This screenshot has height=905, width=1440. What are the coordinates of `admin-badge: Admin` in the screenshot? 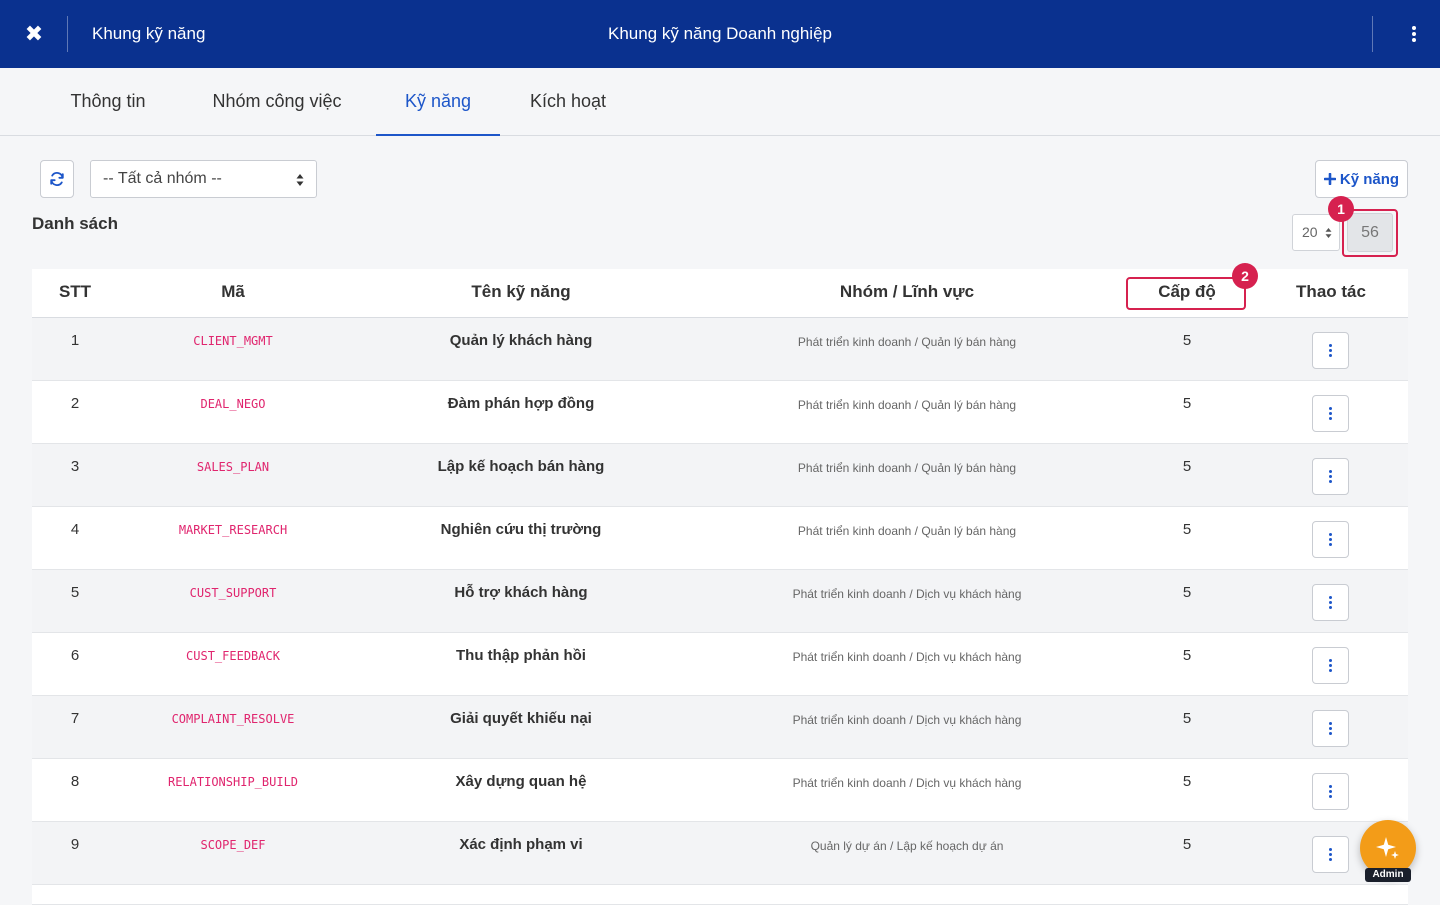 It's located at (1388, 875).